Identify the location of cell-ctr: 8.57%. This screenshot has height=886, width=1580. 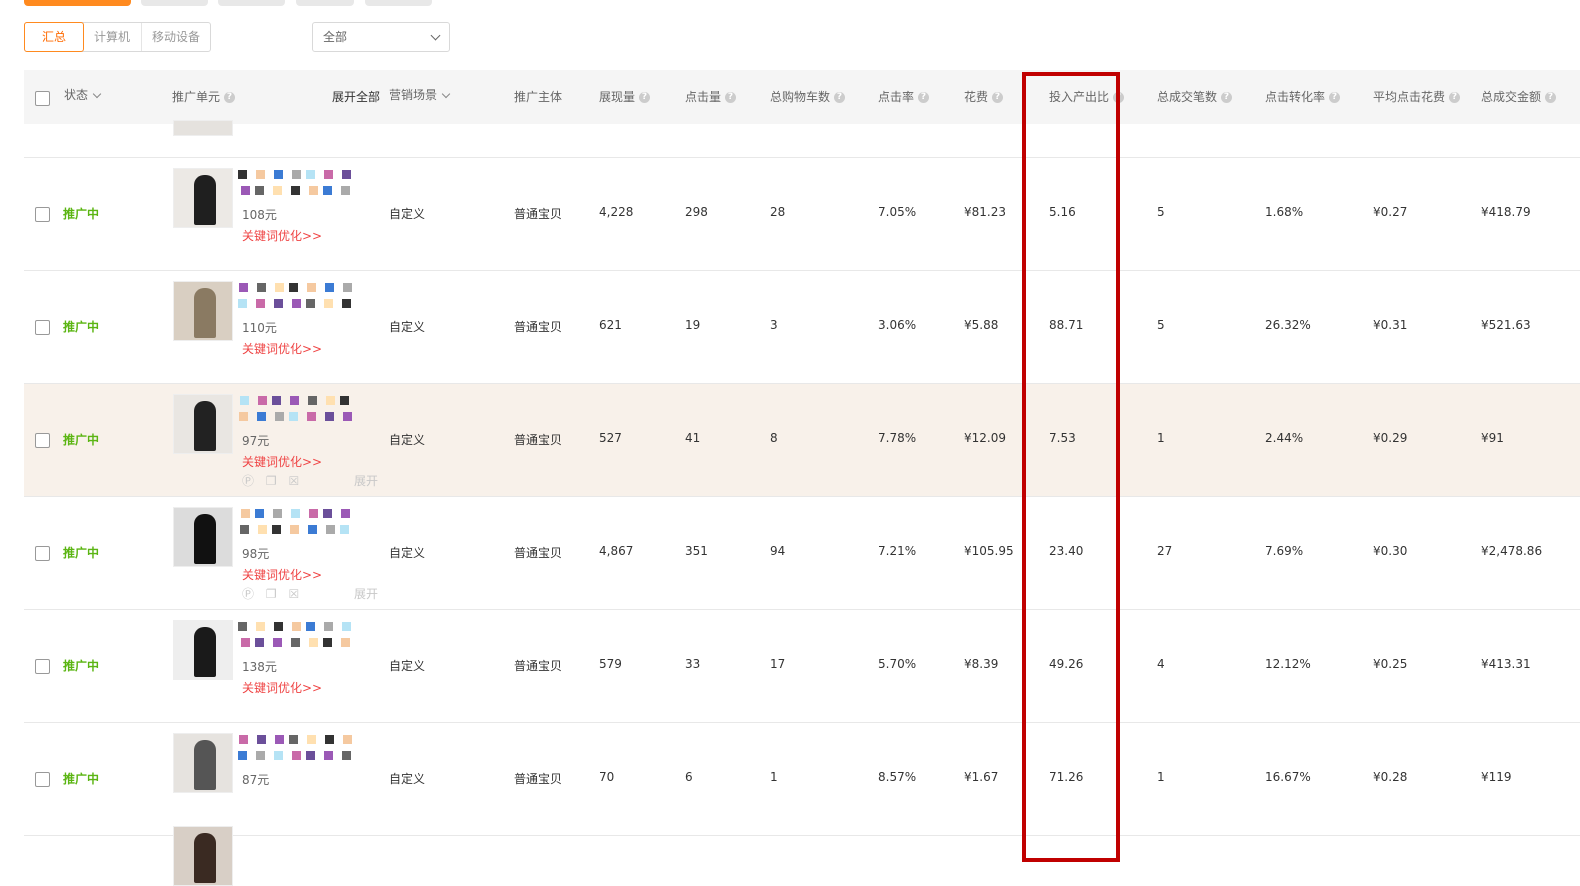
(897, 777).